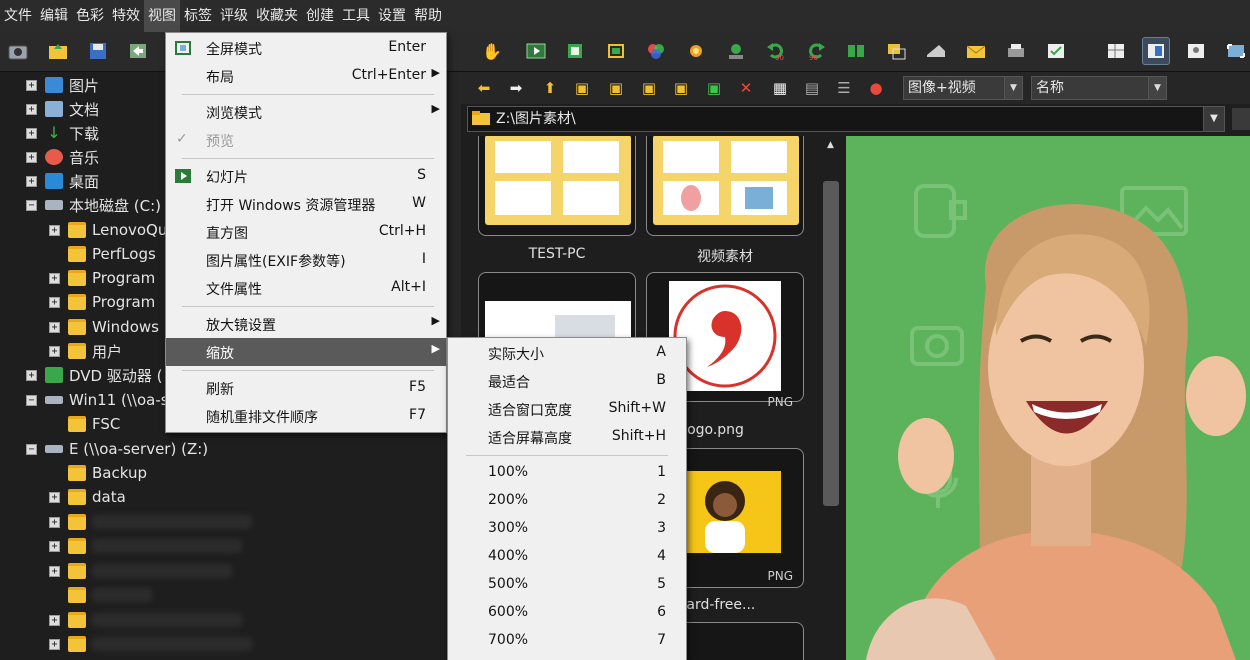 This screenshot has width=1250, height=660. Describe the element at coordinates (62, 181) in the screenshot. I see `tree-item-desktop: + 桌面` at that location.